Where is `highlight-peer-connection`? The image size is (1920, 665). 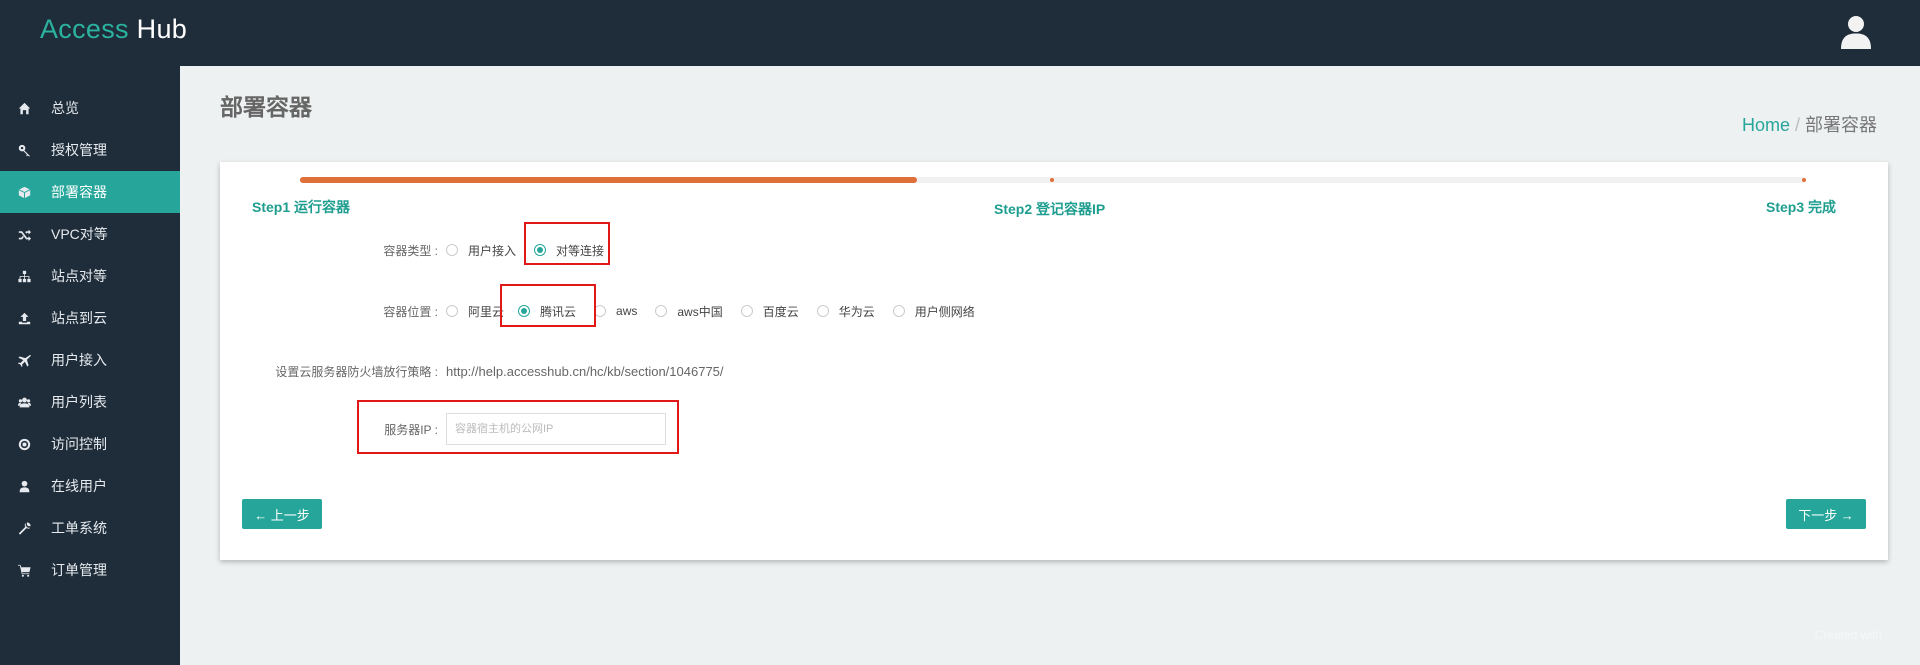 highlight-peer-connection is located at coordinates (567, 243).